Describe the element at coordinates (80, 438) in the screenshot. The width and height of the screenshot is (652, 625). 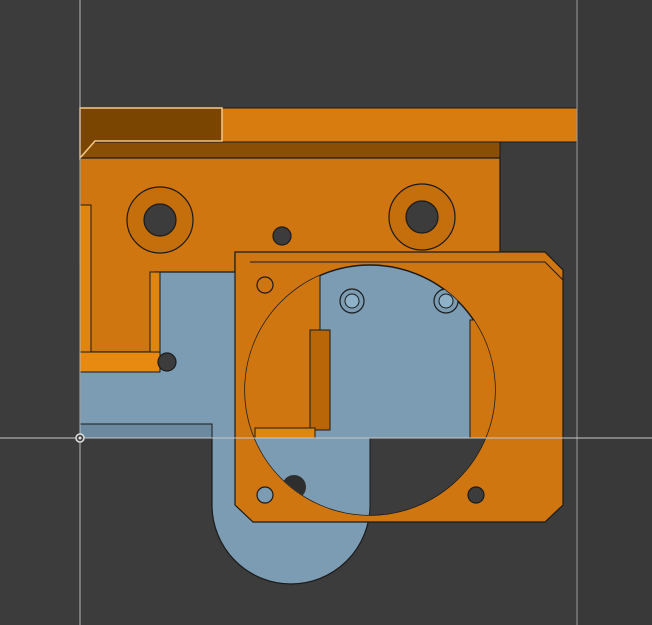
I see `origin-point-icon` at that location.